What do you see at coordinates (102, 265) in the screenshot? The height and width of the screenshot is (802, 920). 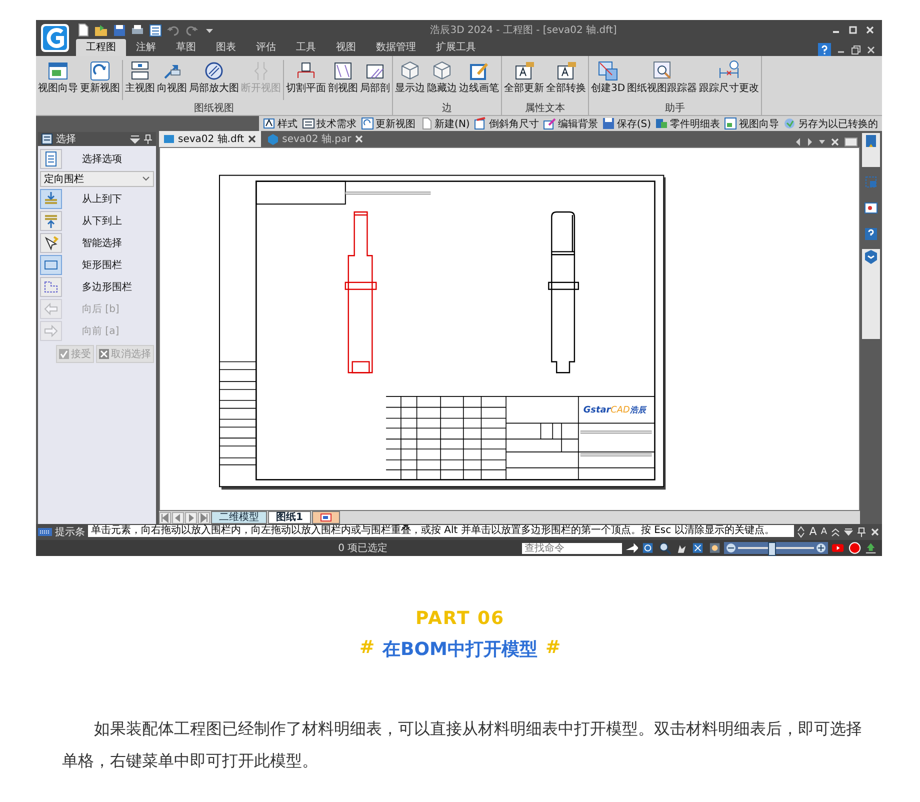 I see `tool-label: 矩形围栏` at bounding box center [102, 265].